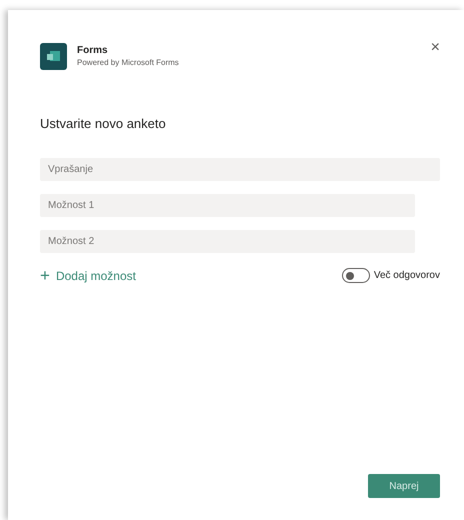  What do you see at coordinates (227, 205) in the screenshot?
I see `option-field: Možnost 1` at bounding box center [227, 205].